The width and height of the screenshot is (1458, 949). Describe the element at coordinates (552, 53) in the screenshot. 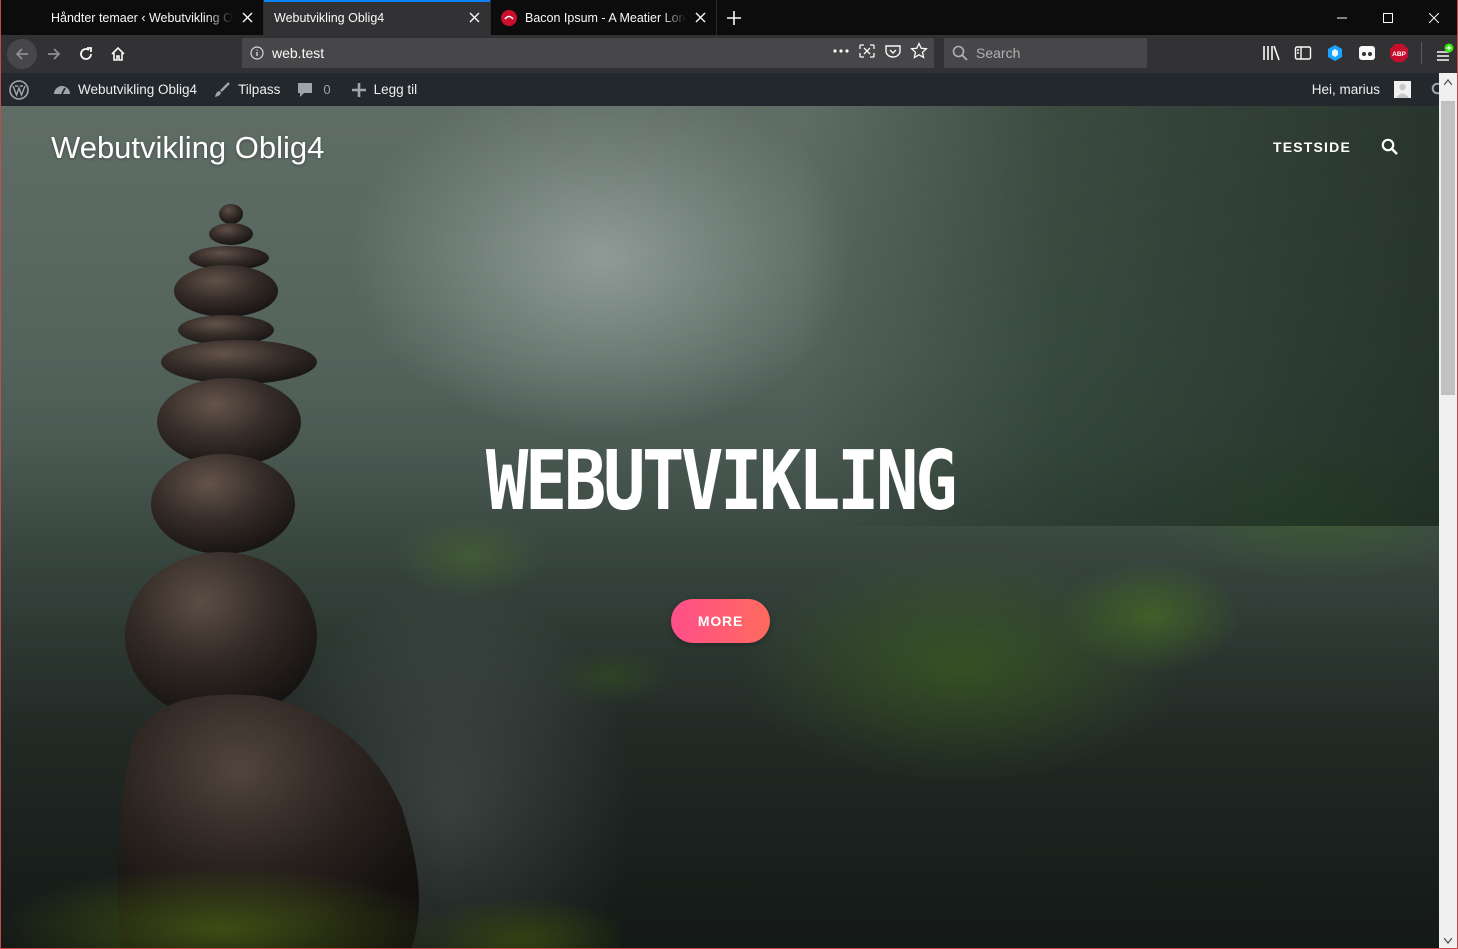

I see `url-text: web.test` at that location.